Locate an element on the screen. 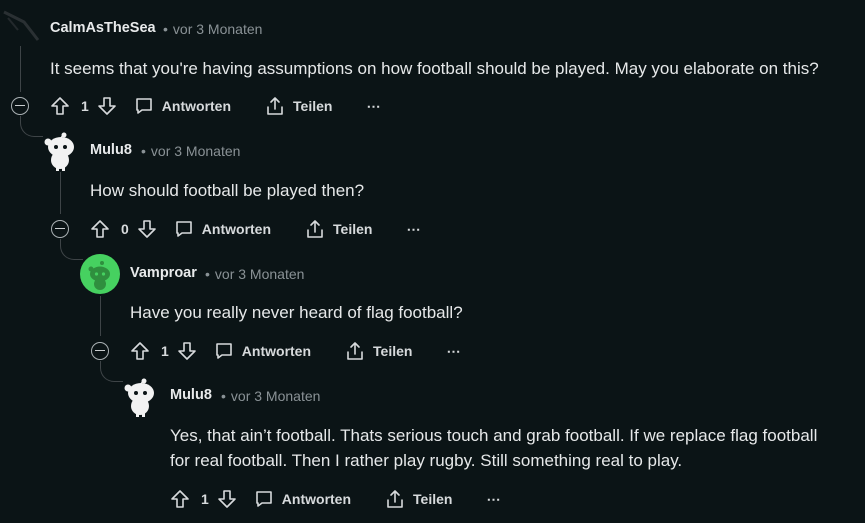  comment-author: CalmAsTheSea is located at coordinates (103, 28).